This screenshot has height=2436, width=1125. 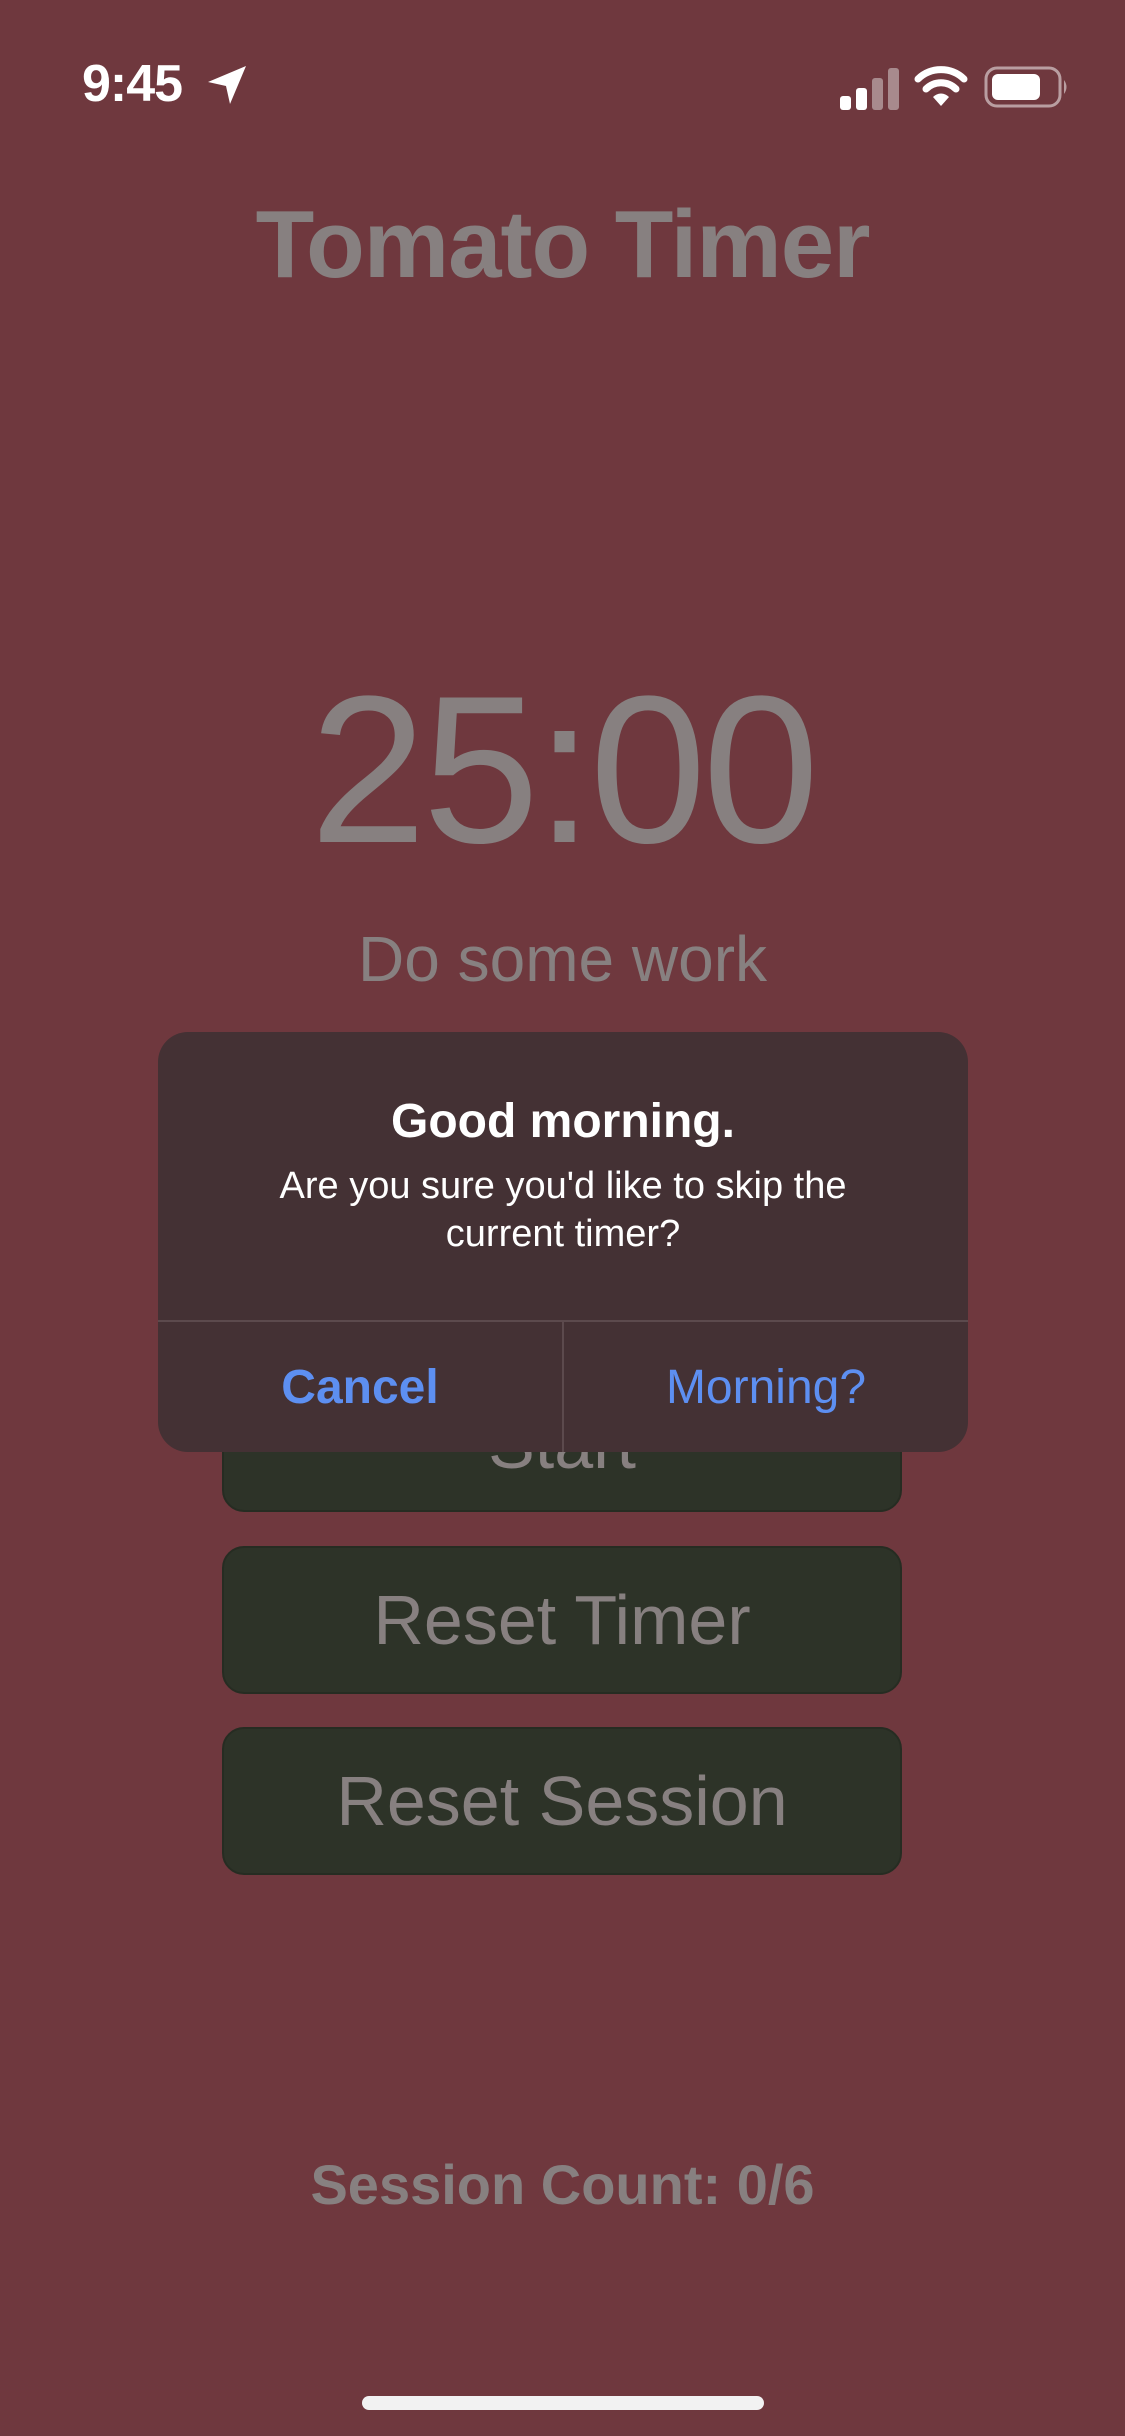 I want to click on session-count: Session Count: 0/6, so click(x=562, y=2184).